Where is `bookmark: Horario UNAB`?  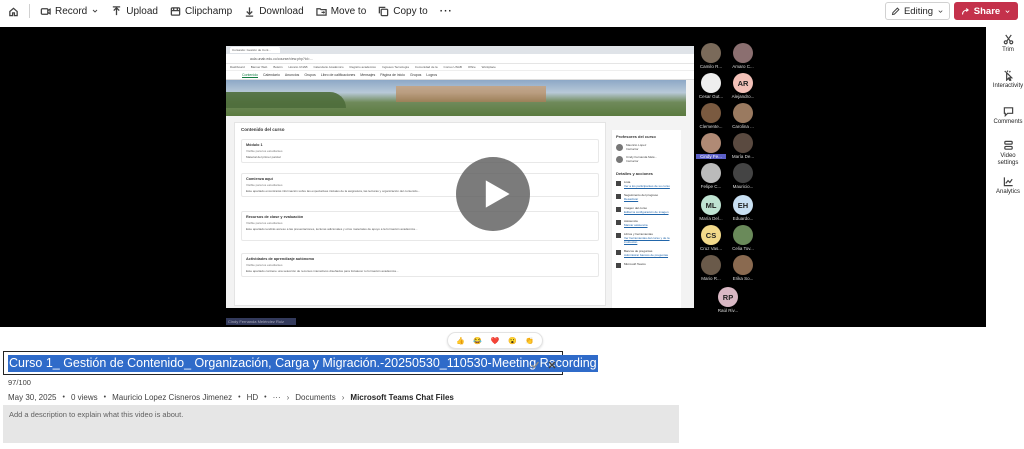
bookmark: Horario UNAB is located at coordinates (298, 67).